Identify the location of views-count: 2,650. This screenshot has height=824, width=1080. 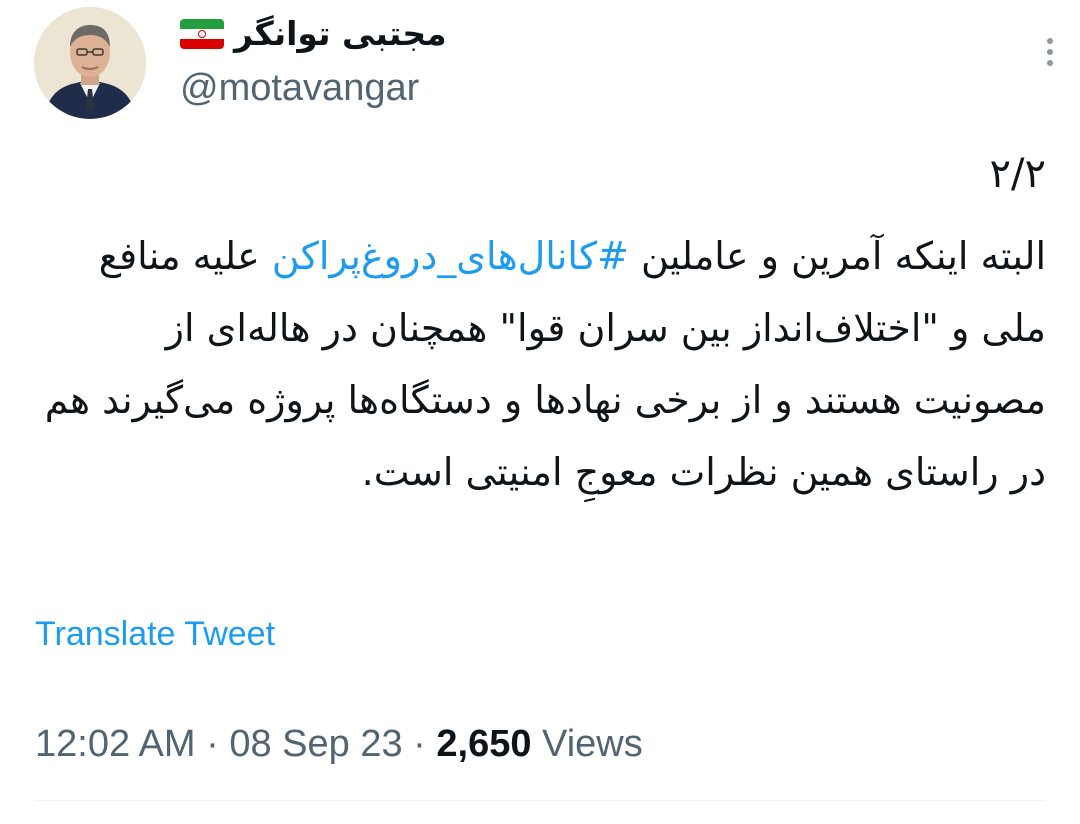
(484, 744).